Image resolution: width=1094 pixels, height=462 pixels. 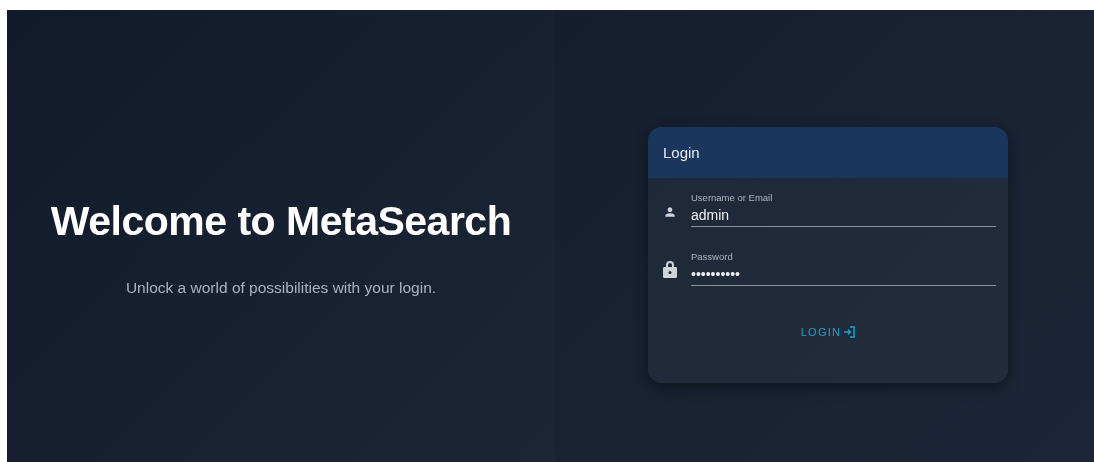 What do you see at coordinates (843, 276) in the screenshot?
I see `password-field: ••••••••••` at bounding box center [843, 276].